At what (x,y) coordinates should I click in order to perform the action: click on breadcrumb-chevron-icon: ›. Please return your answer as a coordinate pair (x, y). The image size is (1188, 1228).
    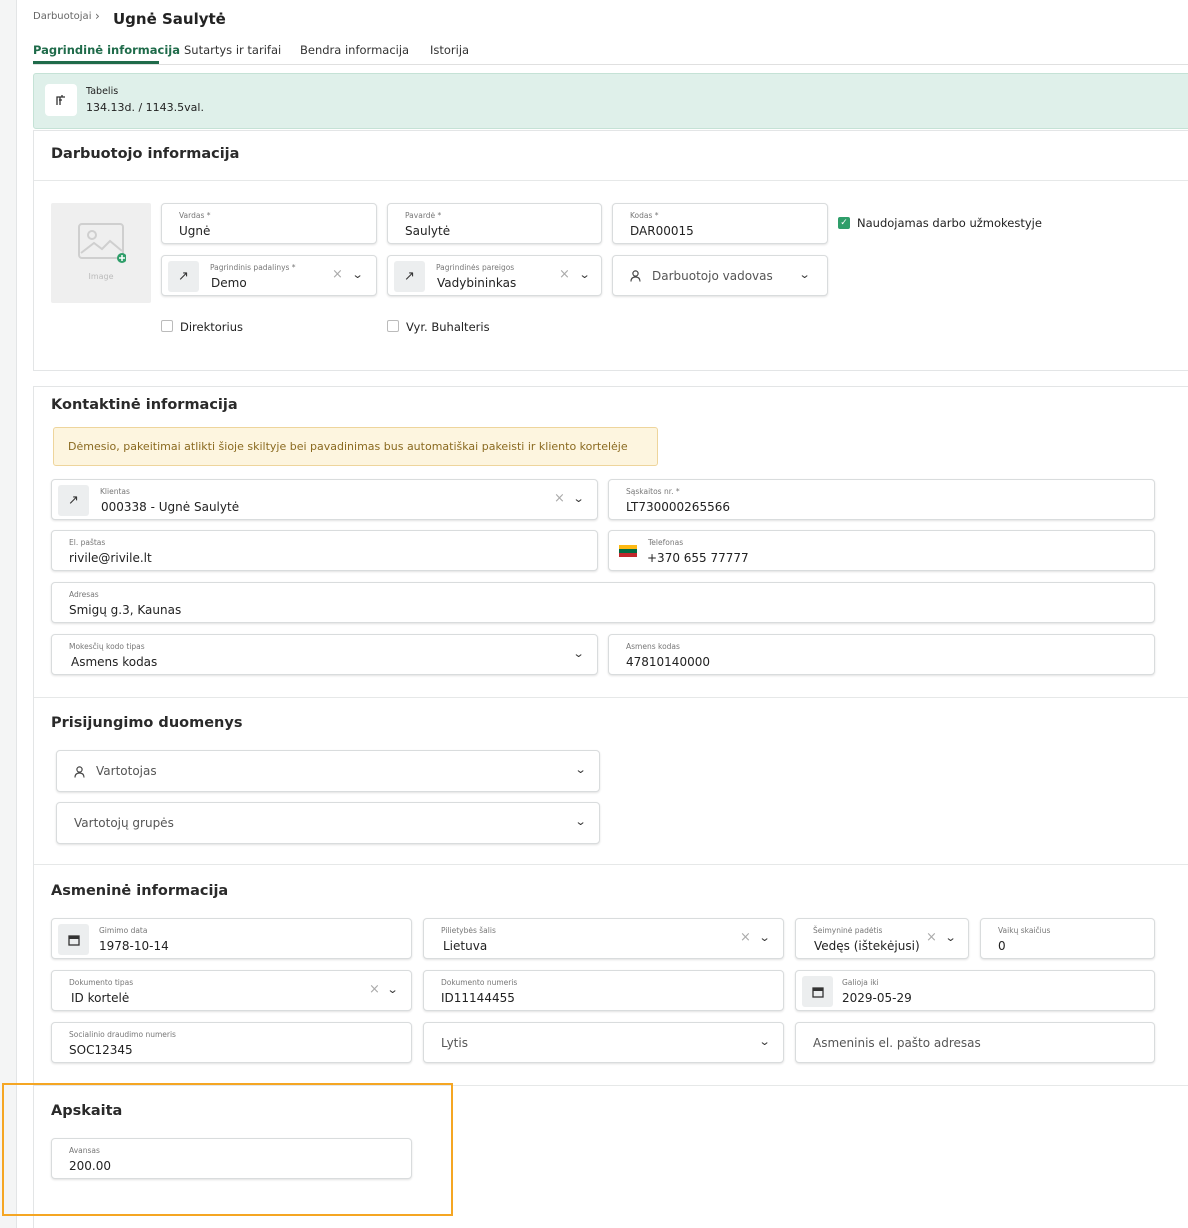
    Looking at the image, I should click on (97, 16).